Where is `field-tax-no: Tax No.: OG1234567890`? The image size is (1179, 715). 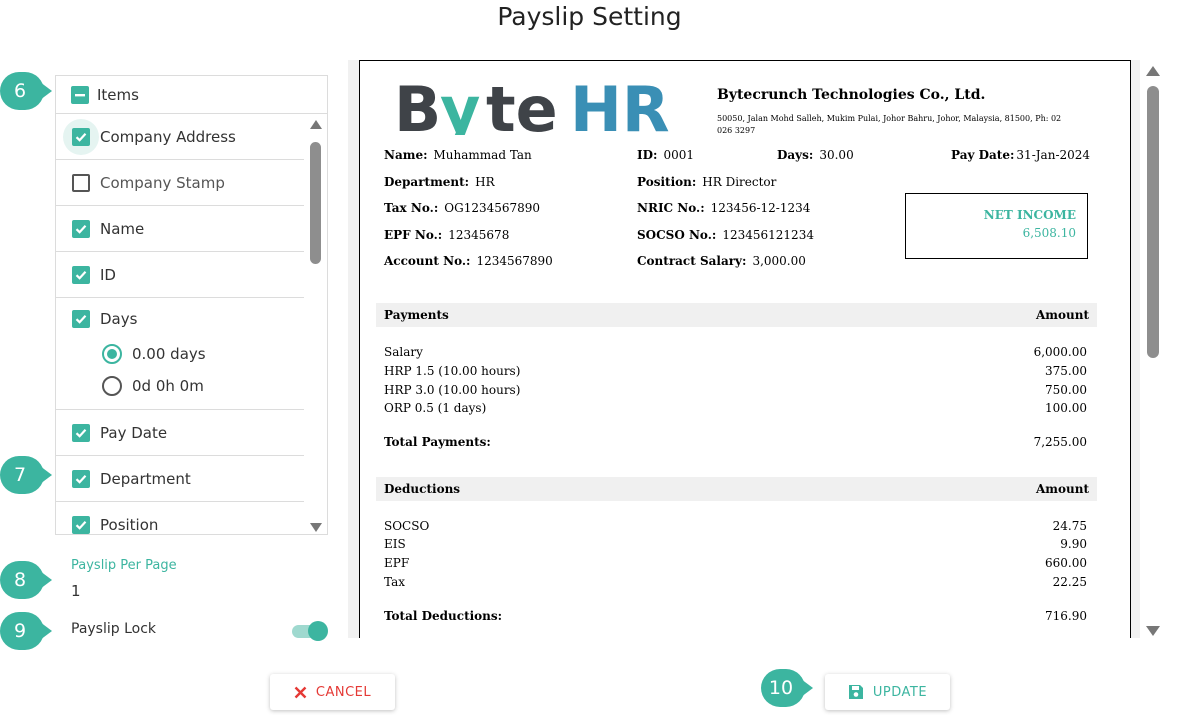 field-tax-no: Tax No.: OG1234567890 is located at coordinates (462, 208).